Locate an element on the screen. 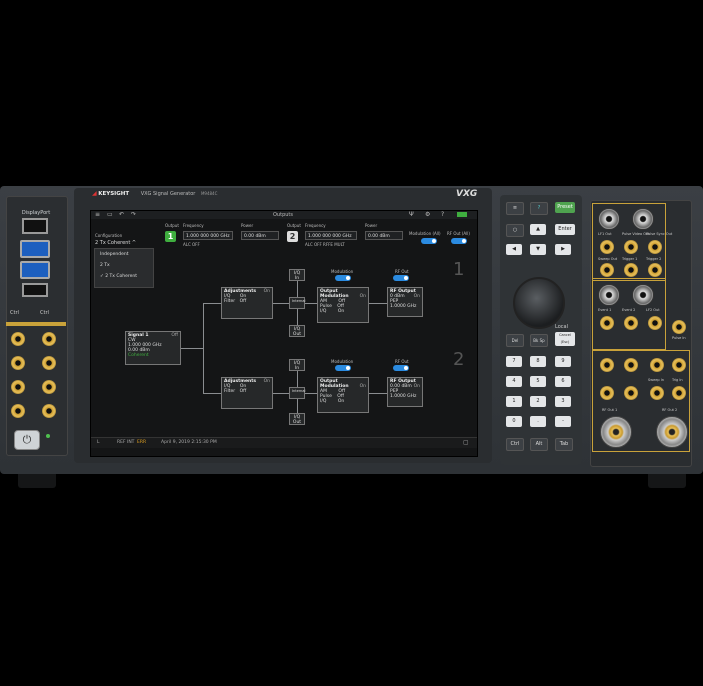  digit-6-key: 6 is located at coordinates (563, 381).